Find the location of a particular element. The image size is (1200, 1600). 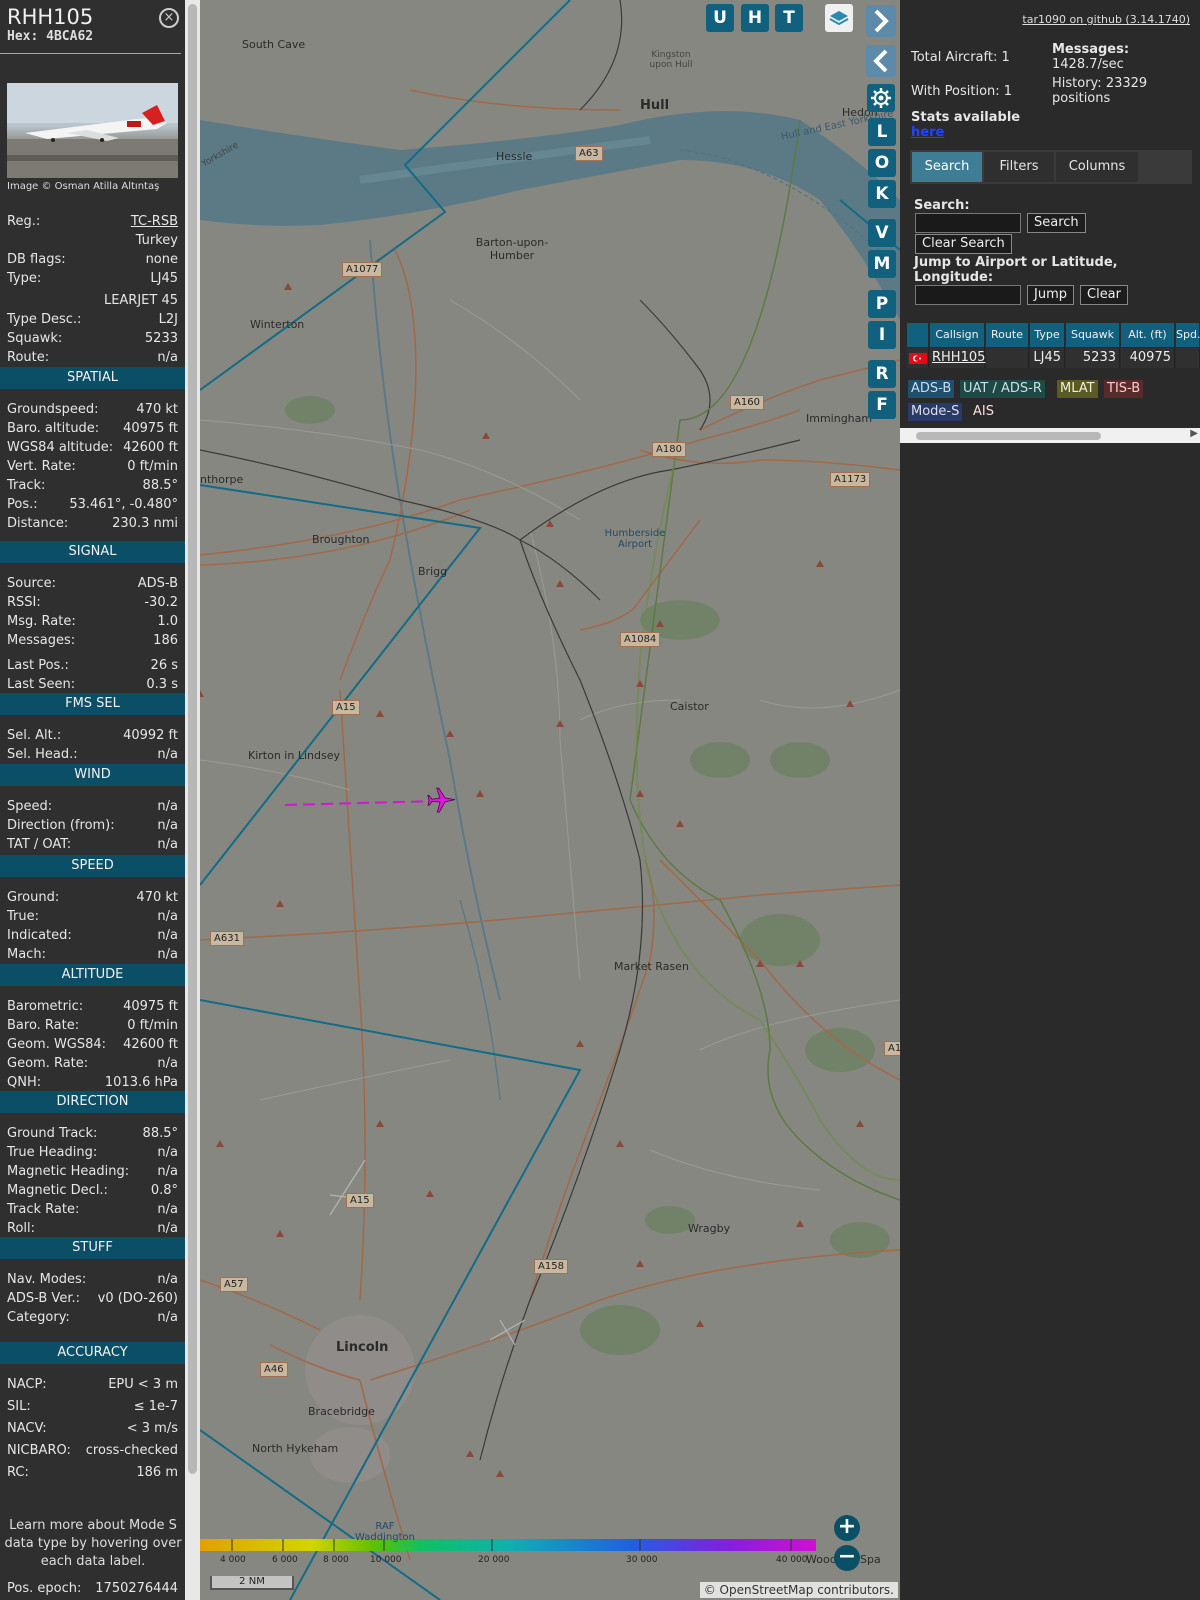

table-horizontal-scrollbar: ▶ is located at coordinates (1050, 435).